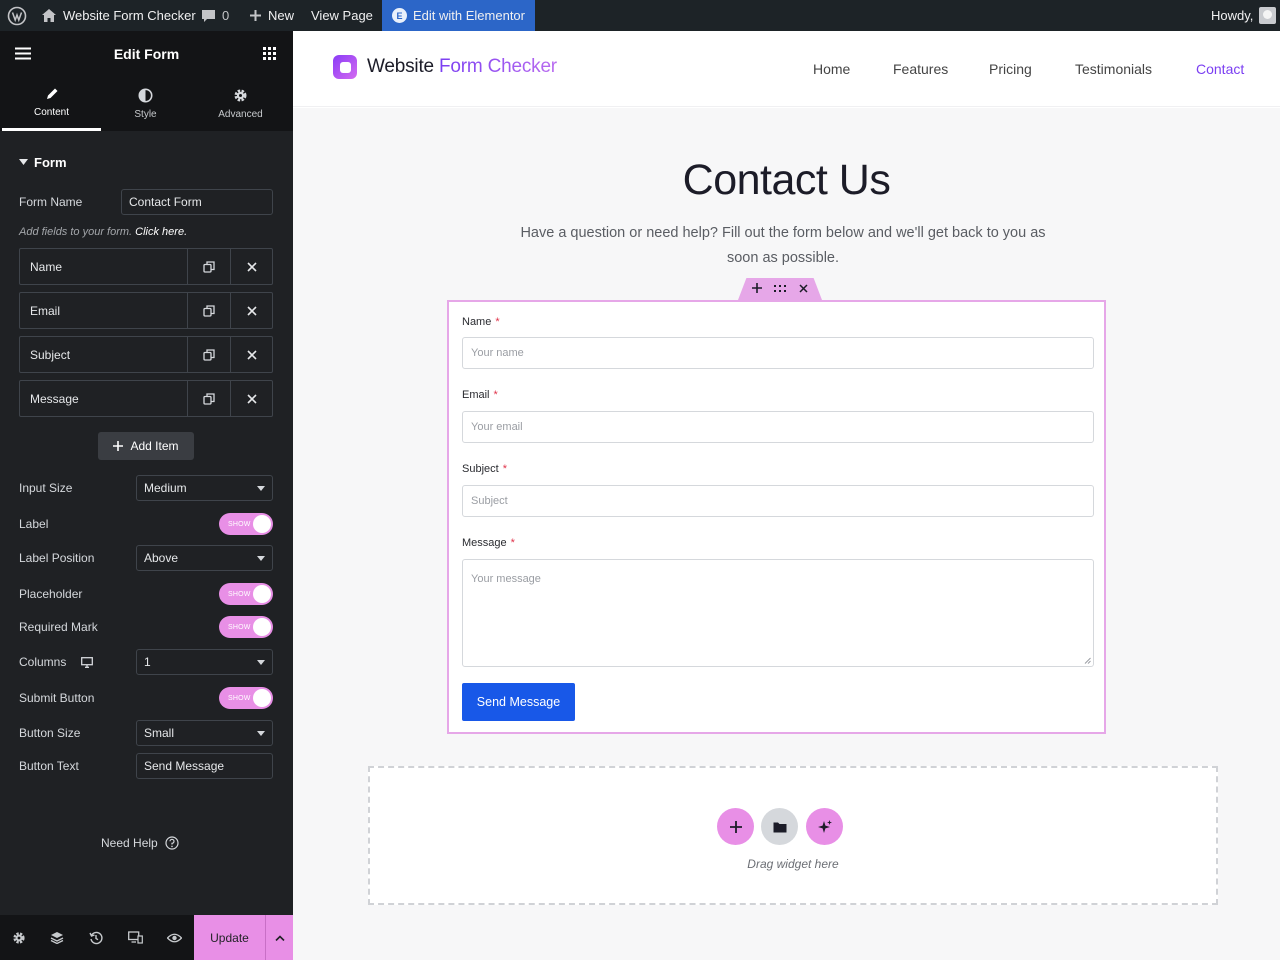  I want to click on form-label-subject: Subject *, so click(484, 469).